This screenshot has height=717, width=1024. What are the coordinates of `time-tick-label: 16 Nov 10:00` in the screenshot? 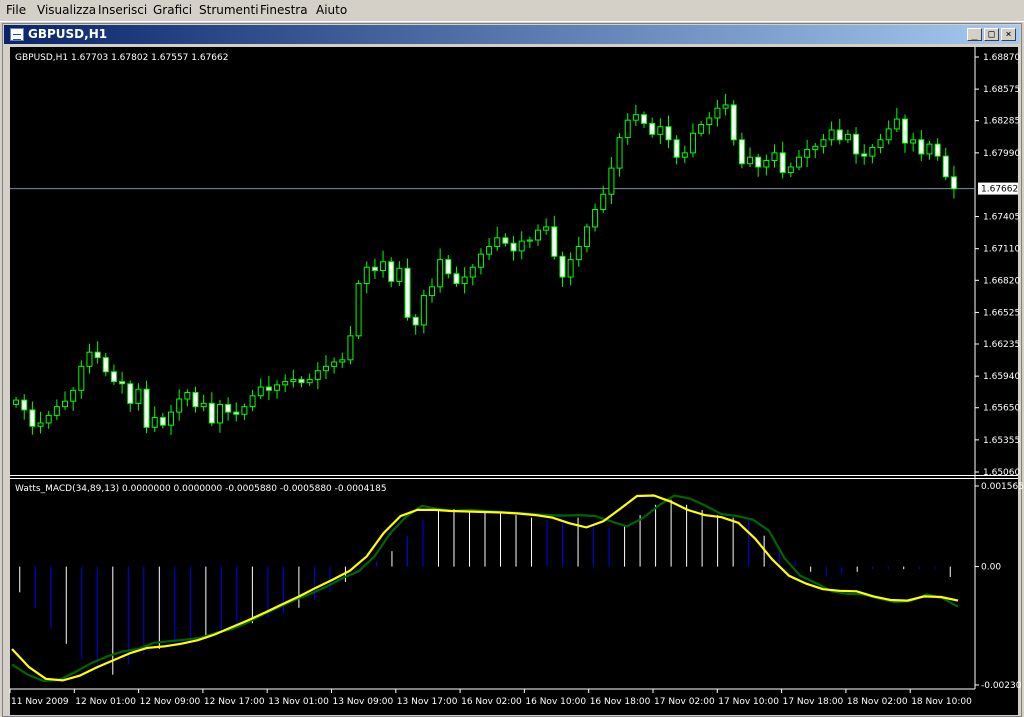 It's located at (555, 702).